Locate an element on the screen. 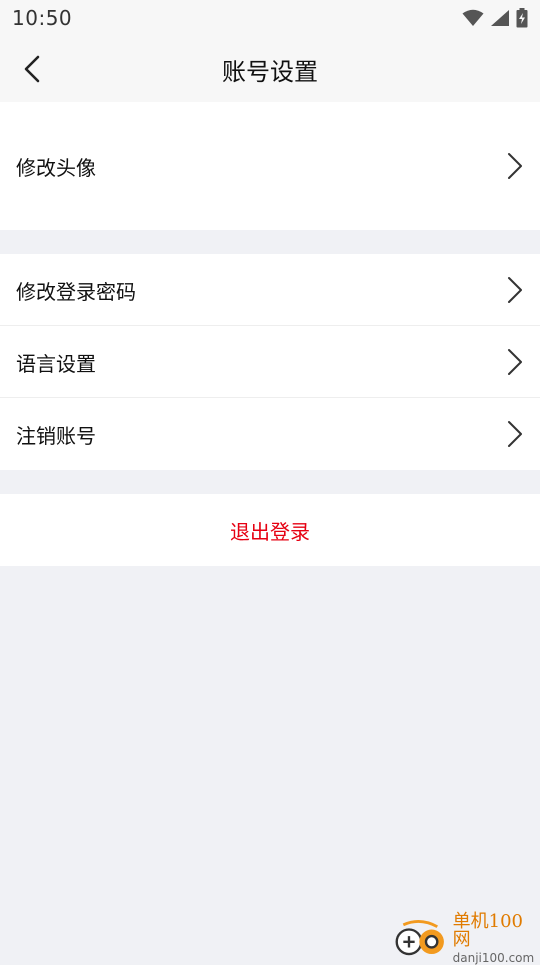  back-button is located at coordinates (32, 69).